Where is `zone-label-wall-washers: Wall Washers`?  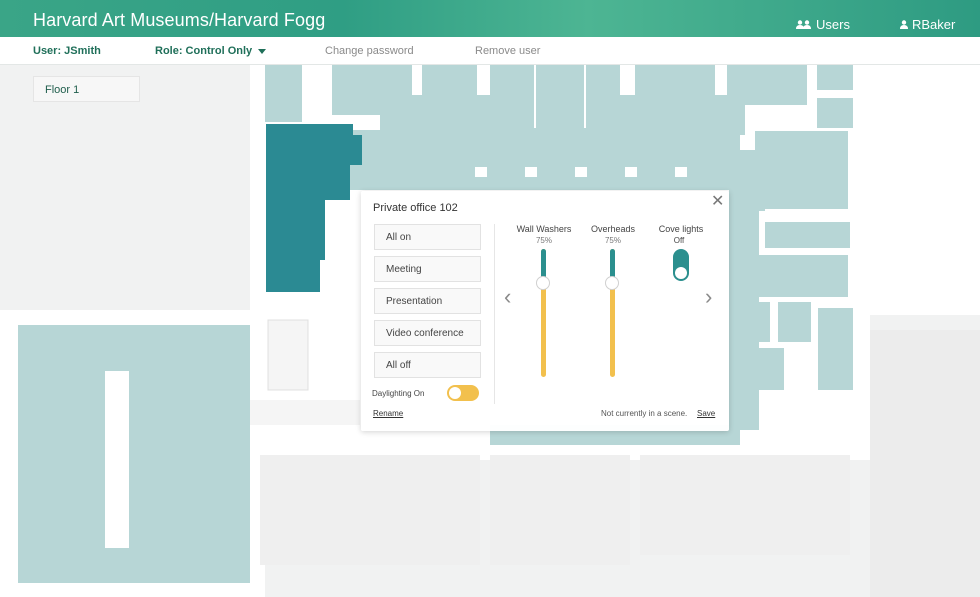
zone-label-wall-washers: Wall Washers is located at coordinates (544, 229).